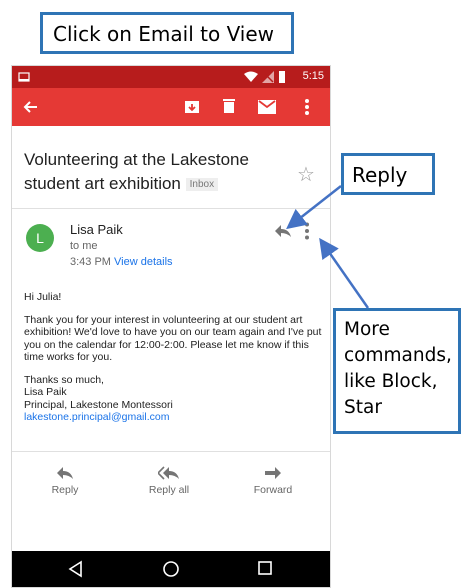 The height and width of the screenshot is (588, 462). What do you see at coordinates (344, 273) in the screenshot?
I see `more-commands-arrow` at bounding box center [344, 273].